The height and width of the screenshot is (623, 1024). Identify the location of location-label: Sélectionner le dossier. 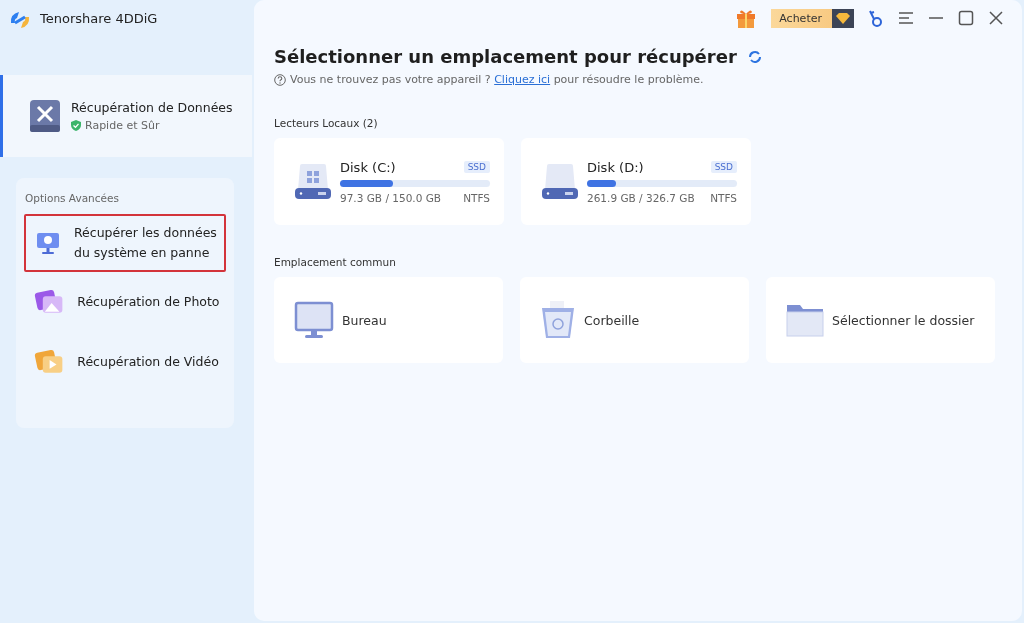
(903, 320).